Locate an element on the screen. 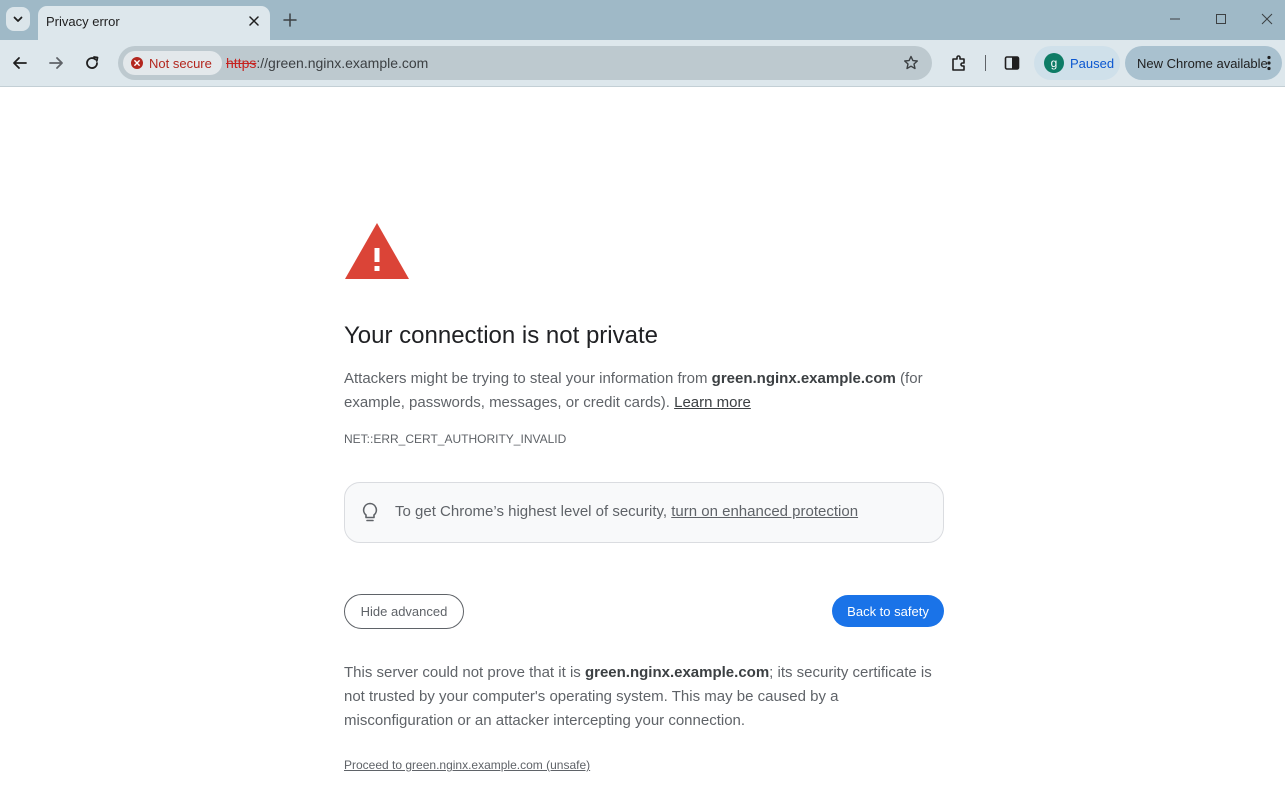 This screenshot has width=1285, height=794. lightbulb-icon is located at coordinates (370, 512).